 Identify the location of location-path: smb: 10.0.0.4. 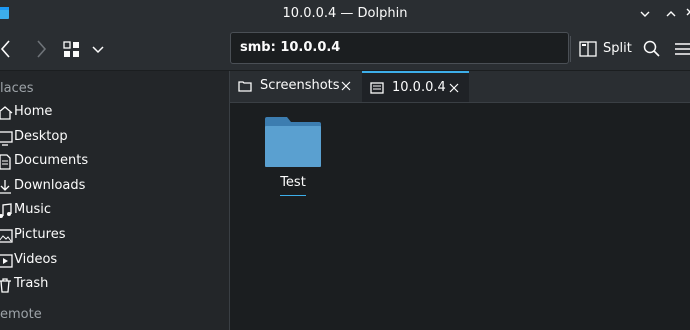
(290, 47).